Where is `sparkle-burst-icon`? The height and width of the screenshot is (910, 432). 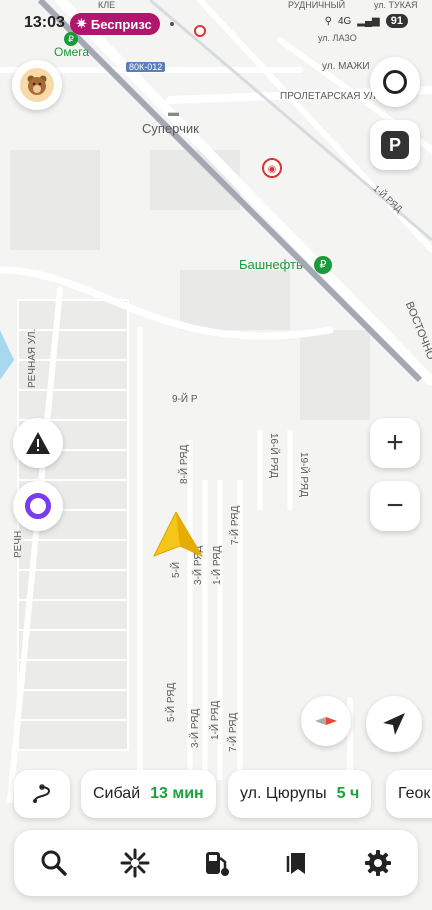
sparkle-burst-icon is located at coordinates (135, 863).